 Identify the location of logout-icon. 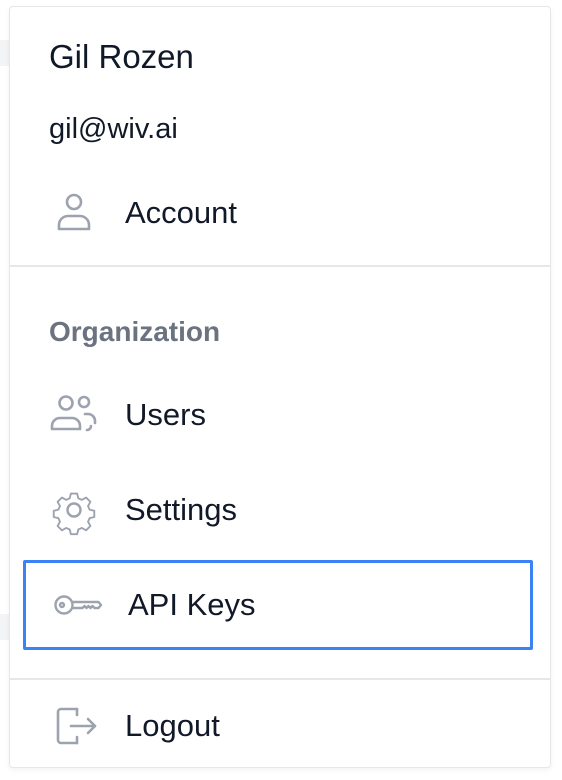
(74, 726).